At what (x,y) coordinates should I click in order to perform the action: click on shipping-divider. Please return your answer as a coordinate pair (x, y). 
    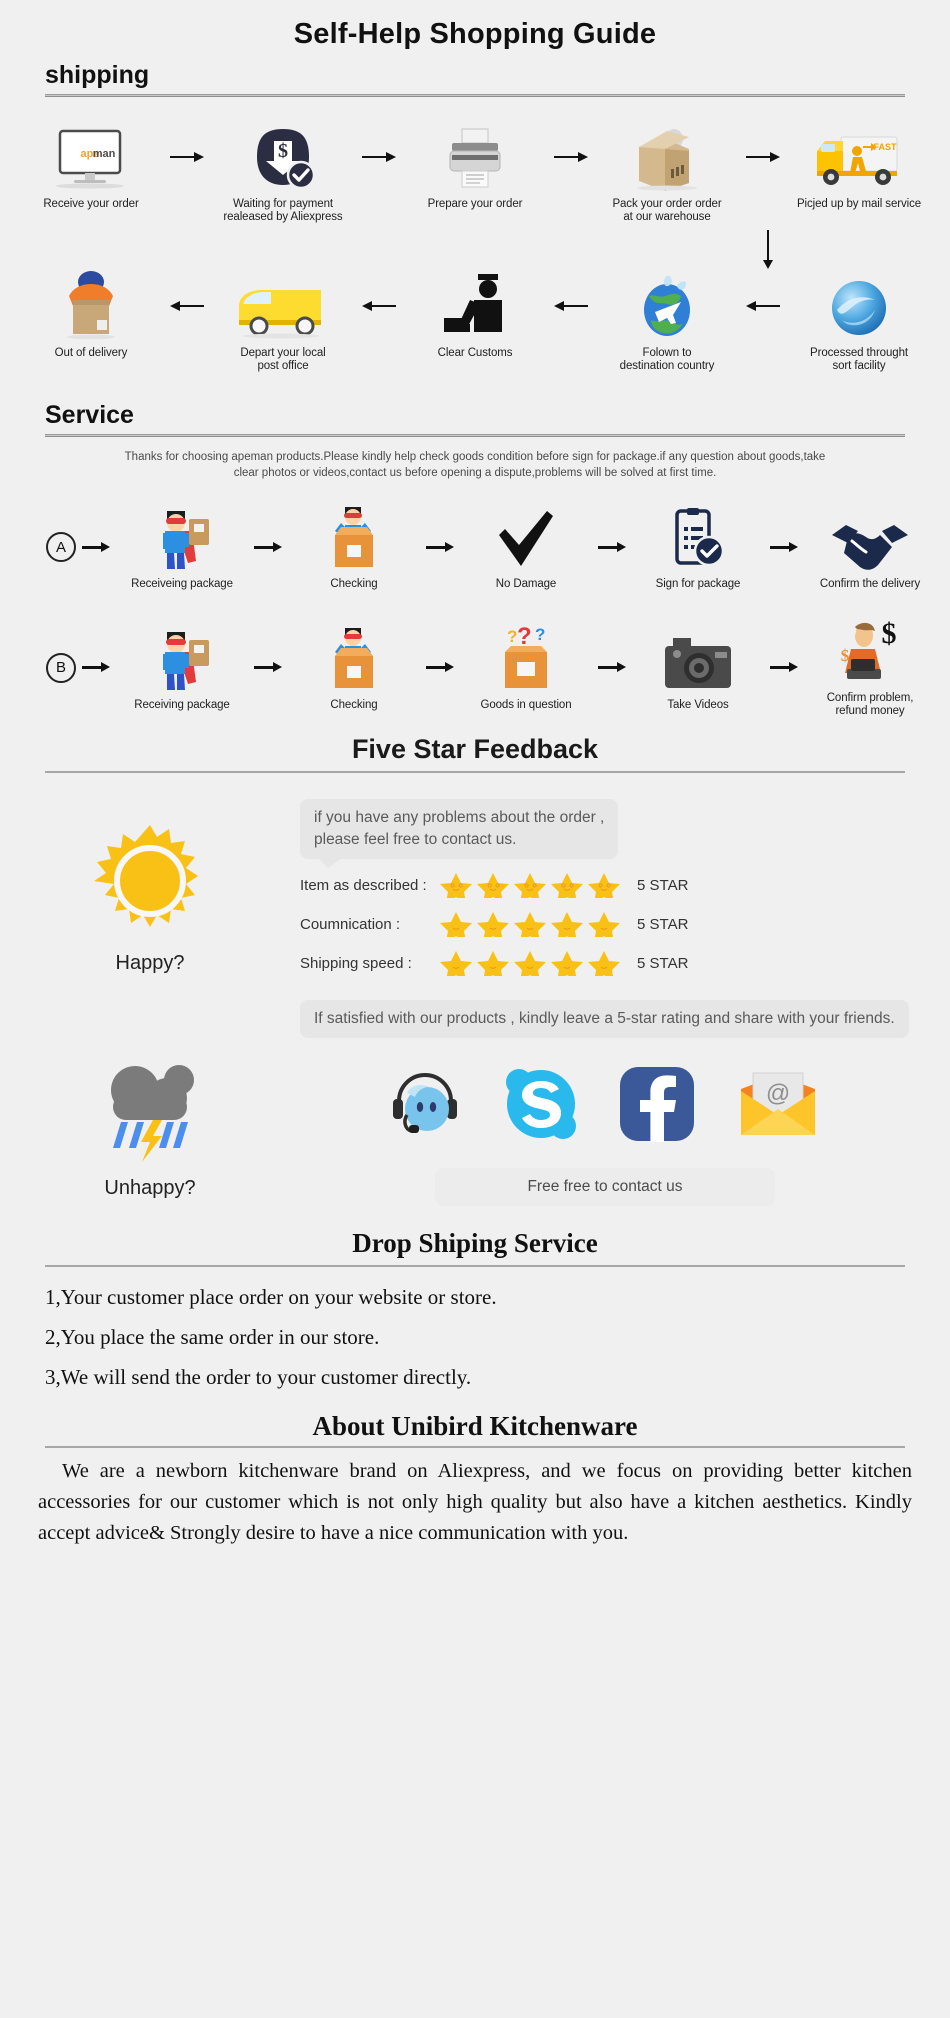
    Looking at the image, I should click on (475, 95).